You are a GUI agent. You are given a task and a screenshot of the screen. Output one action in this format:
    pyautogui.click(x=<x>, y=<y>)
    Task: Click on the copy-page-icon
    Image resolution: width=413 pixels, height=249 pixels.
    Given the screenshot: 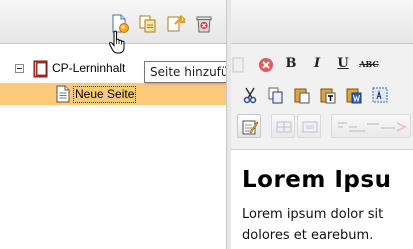 What is the action you would take?
    pyautogui.click(x=147, y=24)
    